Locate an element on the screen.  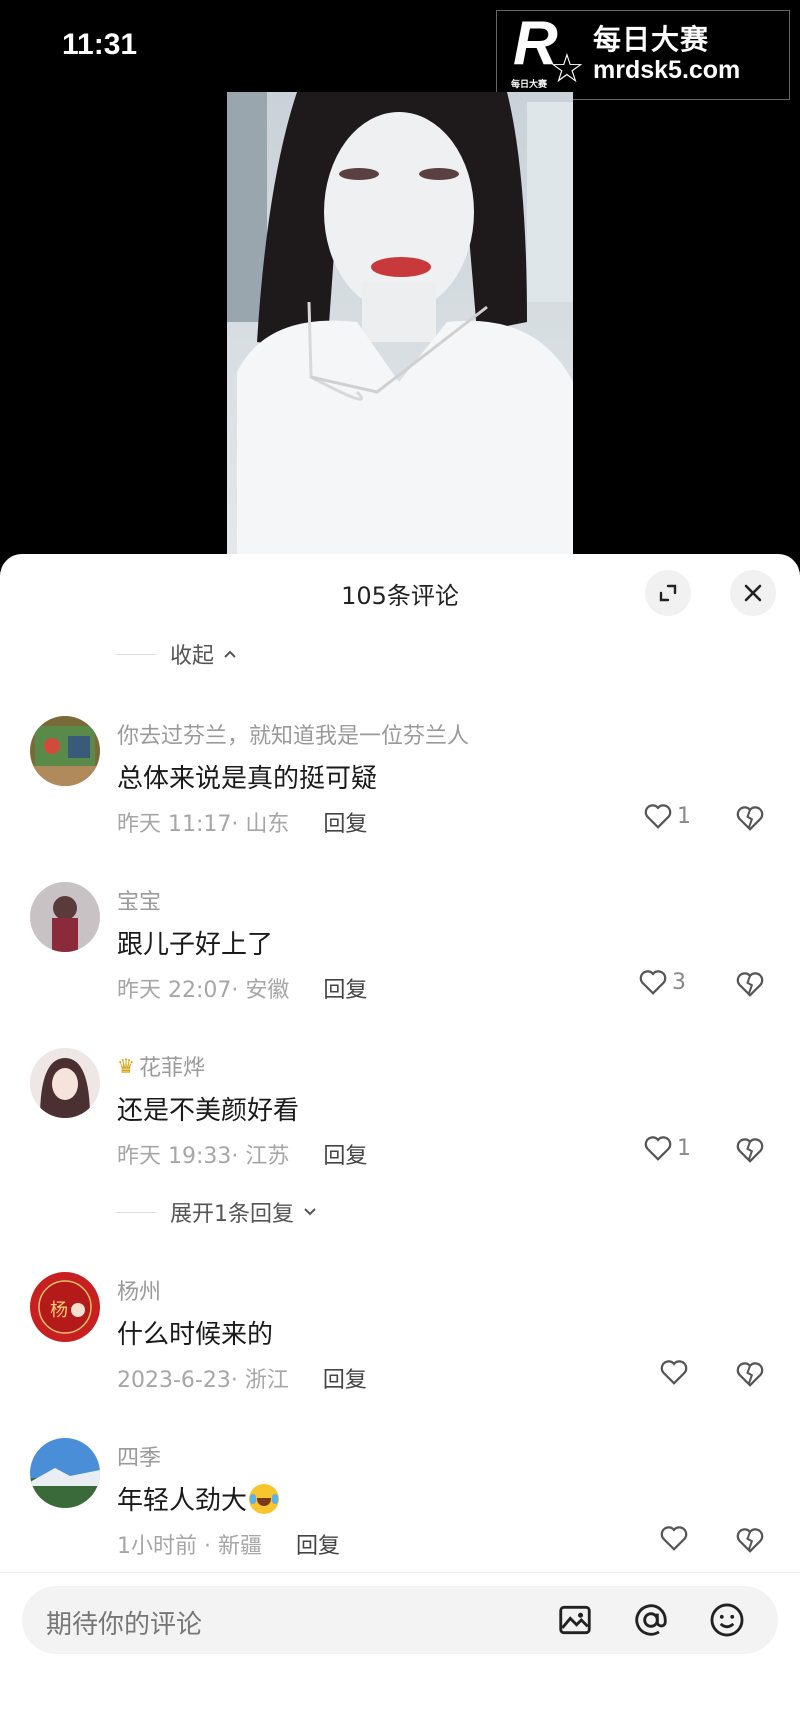
like-button: 3 is located at coordinates (662, 982).